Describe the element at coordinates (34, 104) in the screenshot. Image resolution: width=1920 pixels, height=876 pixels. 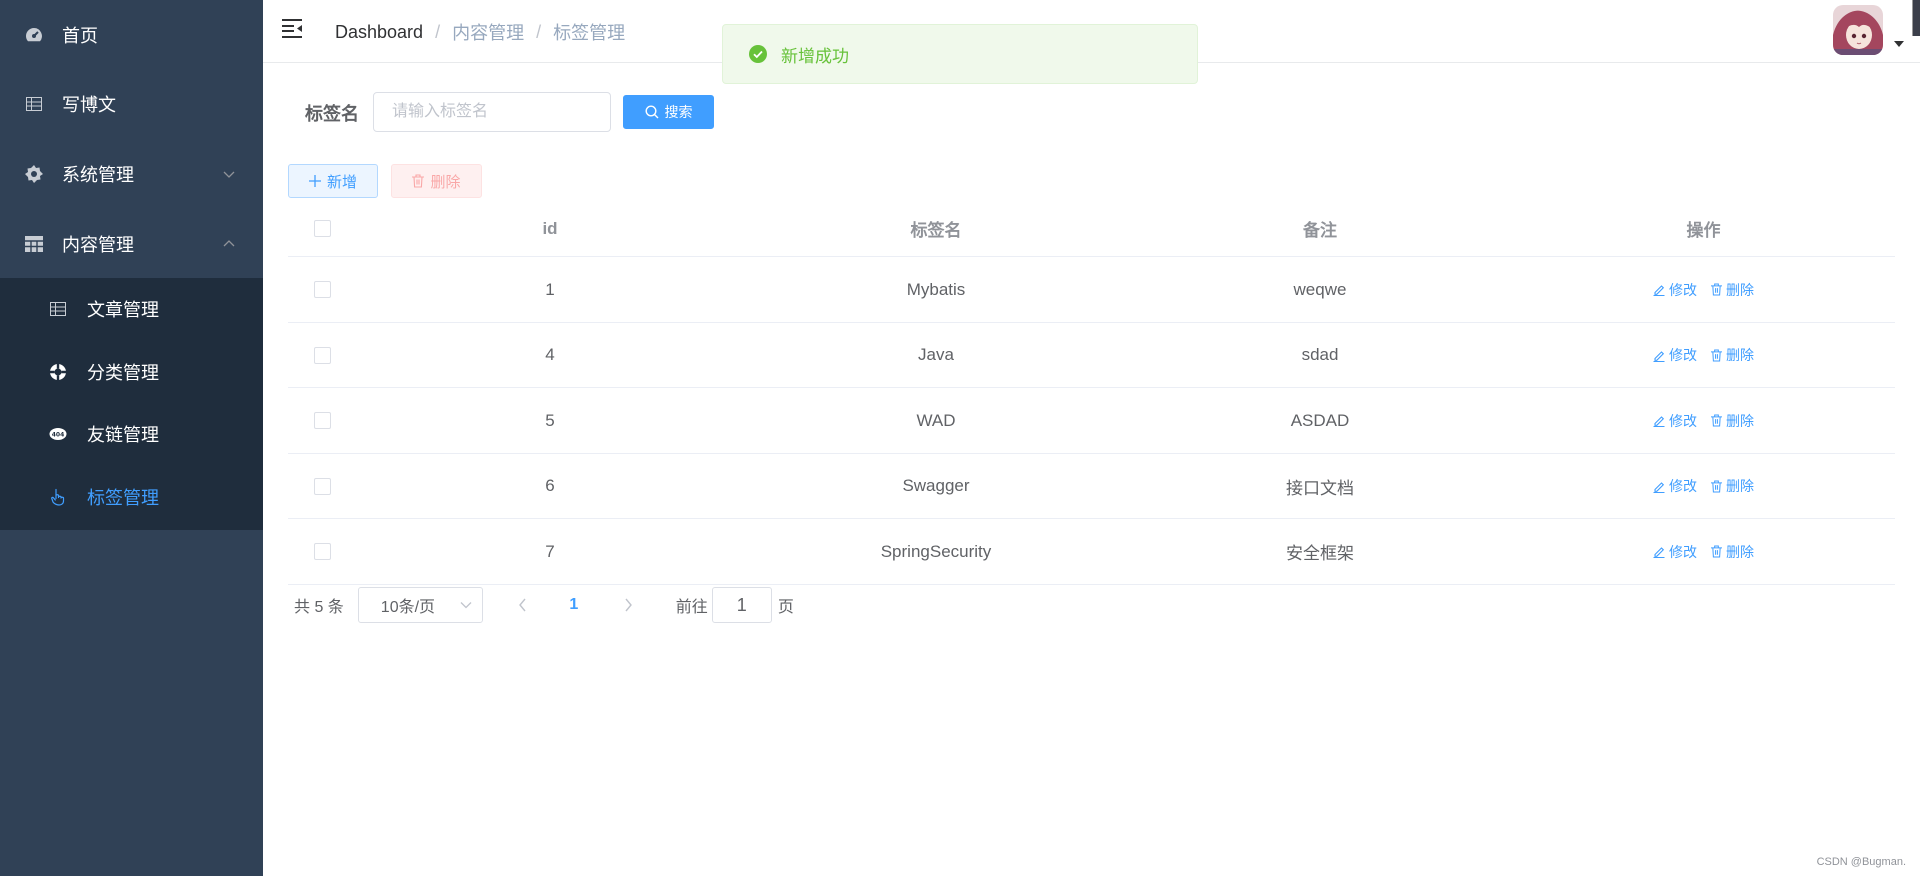
I see `table-icon` at that location.